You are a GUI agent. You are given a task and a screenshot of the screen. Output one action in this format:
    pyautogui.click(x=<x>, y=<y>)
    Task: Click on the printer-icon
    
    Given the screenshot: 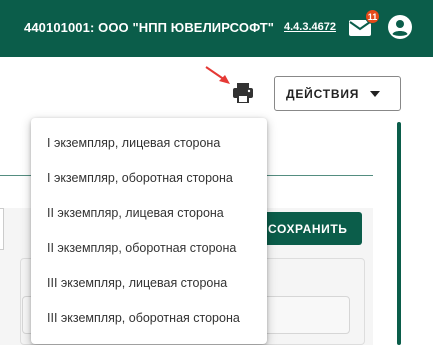 What is the action you would take?
    pyautogui.click(x=243, y=93)
    